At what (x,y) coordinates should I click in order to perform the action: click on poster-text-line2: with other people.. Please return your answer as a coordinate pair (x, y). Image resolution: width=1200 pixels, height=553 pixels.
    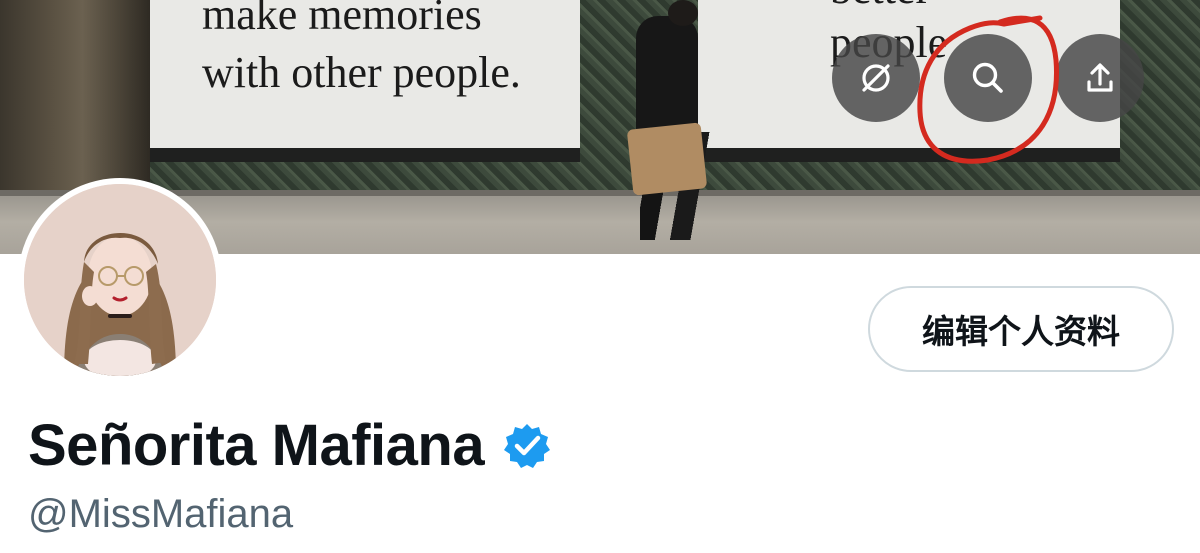
    Looking at the image, I should click on (361, 72).